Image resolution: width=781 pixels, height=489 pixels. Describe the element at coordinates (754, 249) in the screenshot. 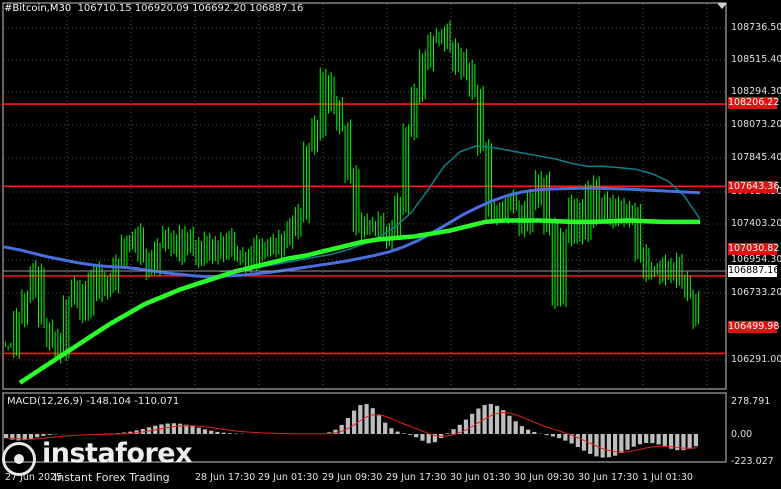

I see `level-tag: 107030.82` at that location.